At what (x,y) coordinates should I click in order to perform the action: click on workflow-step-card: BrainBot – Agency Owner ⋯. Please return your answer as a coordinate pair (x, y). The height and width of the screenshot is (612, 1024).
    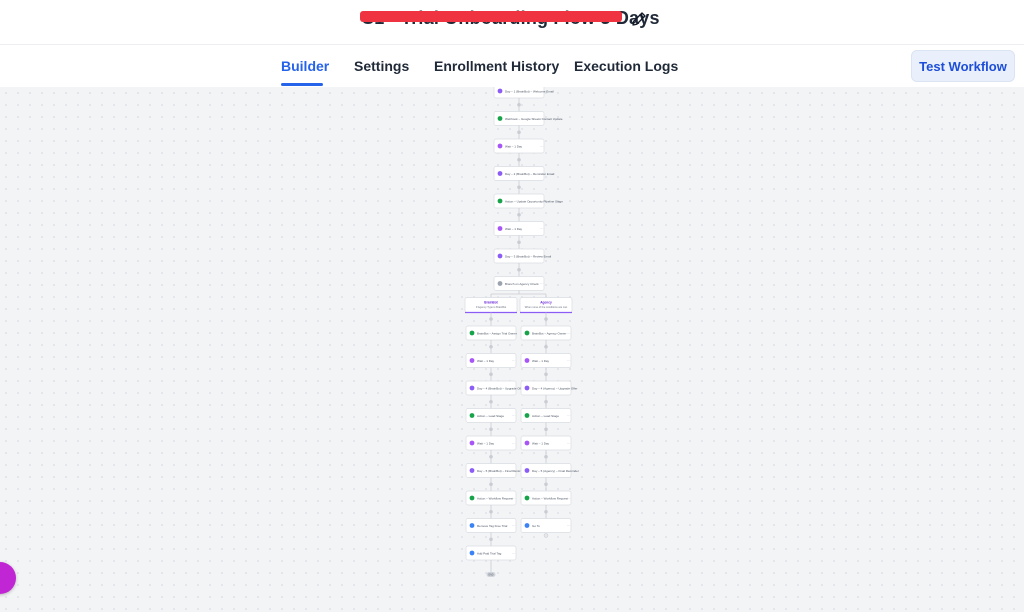
    Looking at the image, I should click on (546, 333).